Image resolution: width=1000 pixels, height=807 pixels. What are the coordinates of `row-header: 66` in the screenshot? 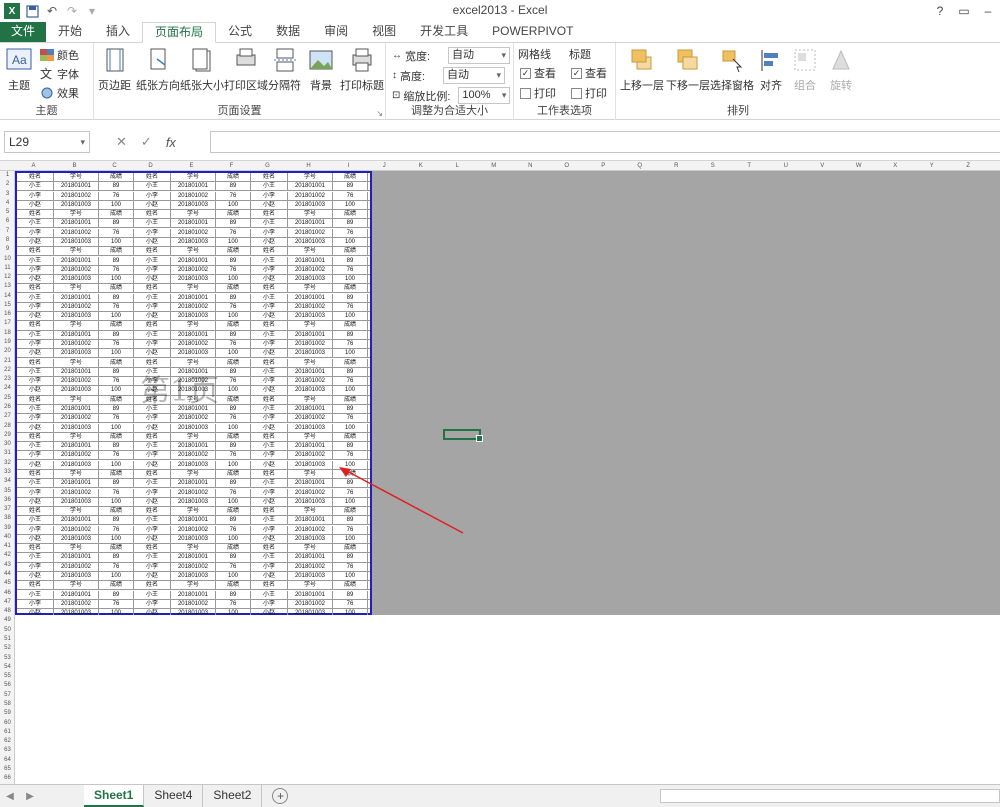 It's located at (7, 778).